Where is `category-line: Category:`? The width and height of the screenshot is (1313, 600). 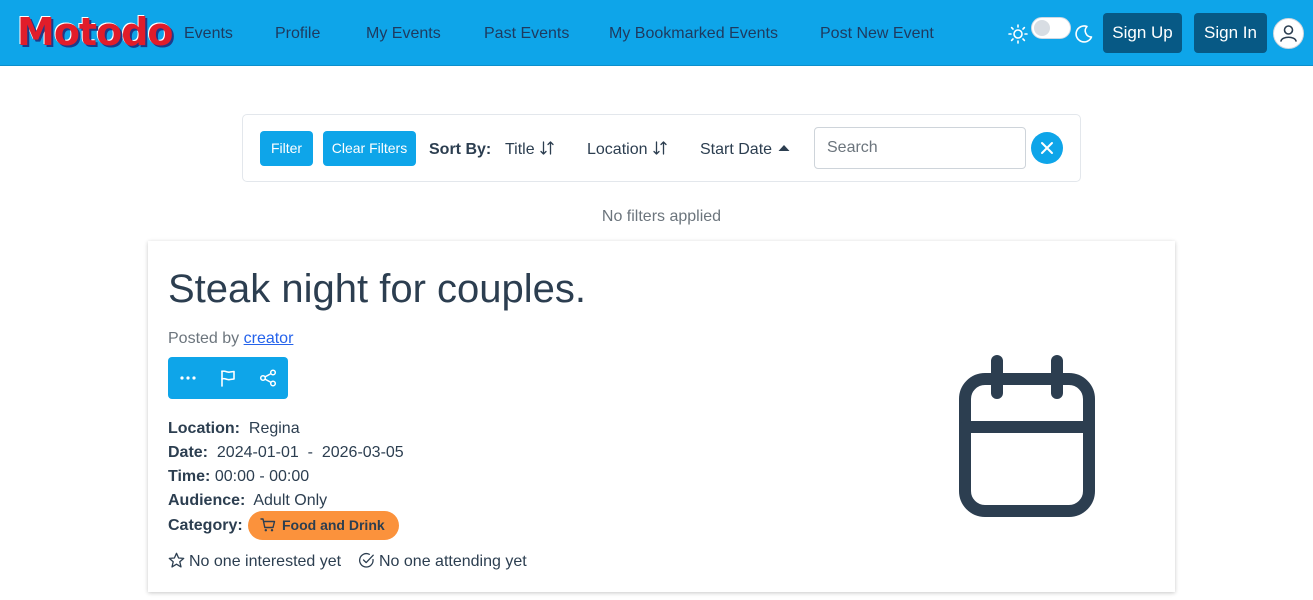 category-line: Category: is located at coordinates (205, 526).